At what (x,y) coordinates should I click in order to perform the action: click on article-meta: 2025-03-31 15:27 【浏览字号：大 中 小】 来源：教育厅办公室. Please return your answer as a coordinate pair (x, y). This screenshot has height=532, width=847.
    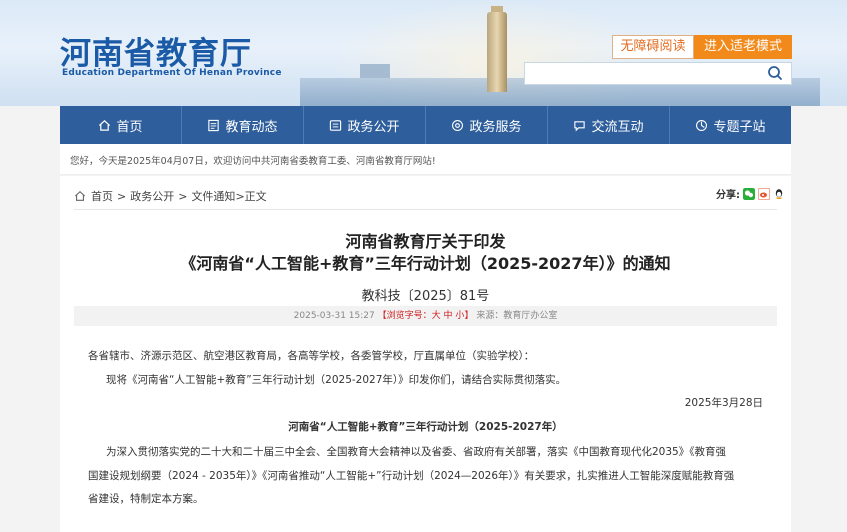
    Looking at the image, I should click on (425, 316).